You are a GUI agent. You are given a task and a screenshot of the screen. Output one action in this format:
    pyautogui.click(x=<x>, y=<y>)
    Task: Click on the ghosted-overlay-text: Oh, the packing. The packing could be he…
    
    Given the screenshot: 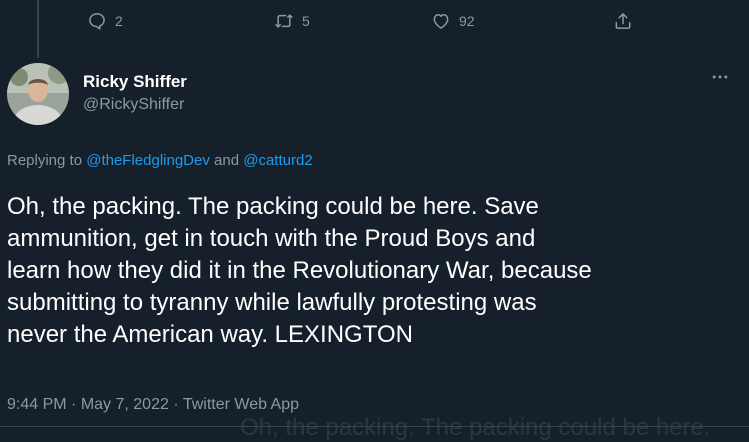 What is the action you would take?
    pyautogui.click(x=475, y=427)
    